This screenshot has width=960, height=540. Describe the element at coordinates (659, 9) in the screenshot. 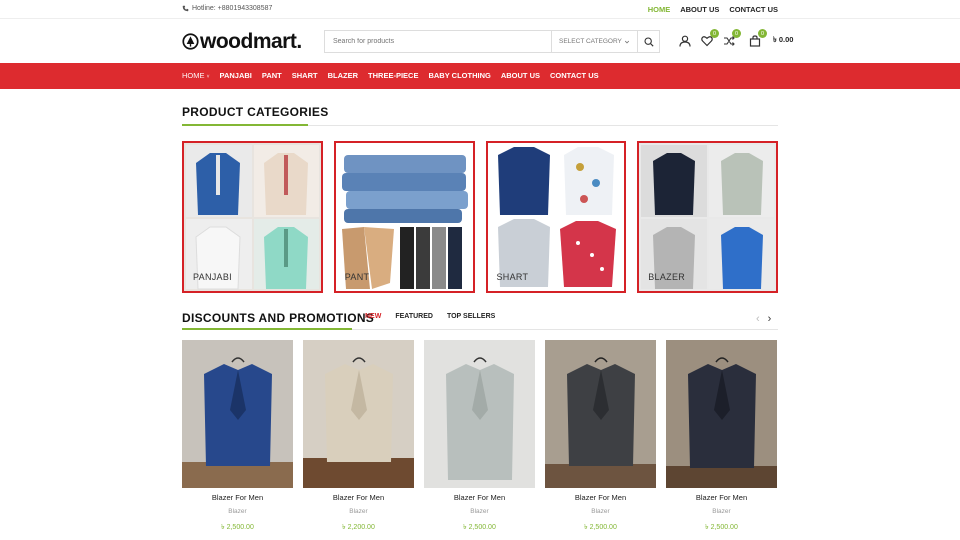

I see `top-link-home: HOME` at that location.